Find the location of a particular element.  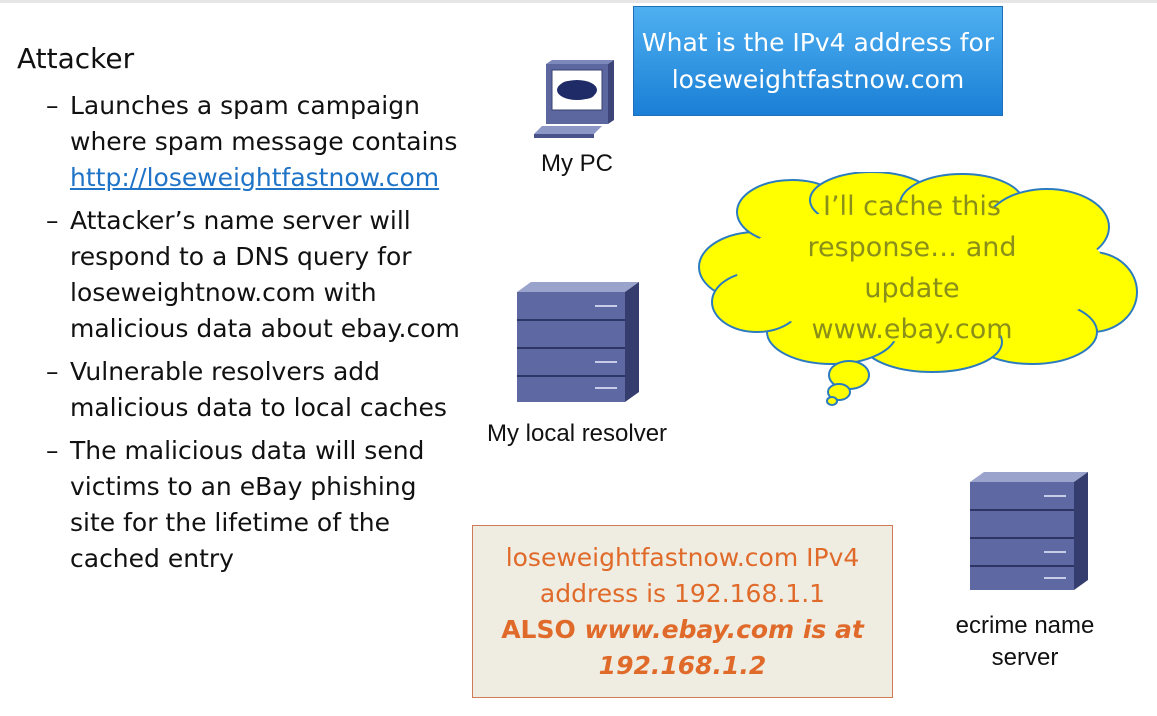

response-line: ALSO www.ebay.com is at is located at coordinates (682, 630).